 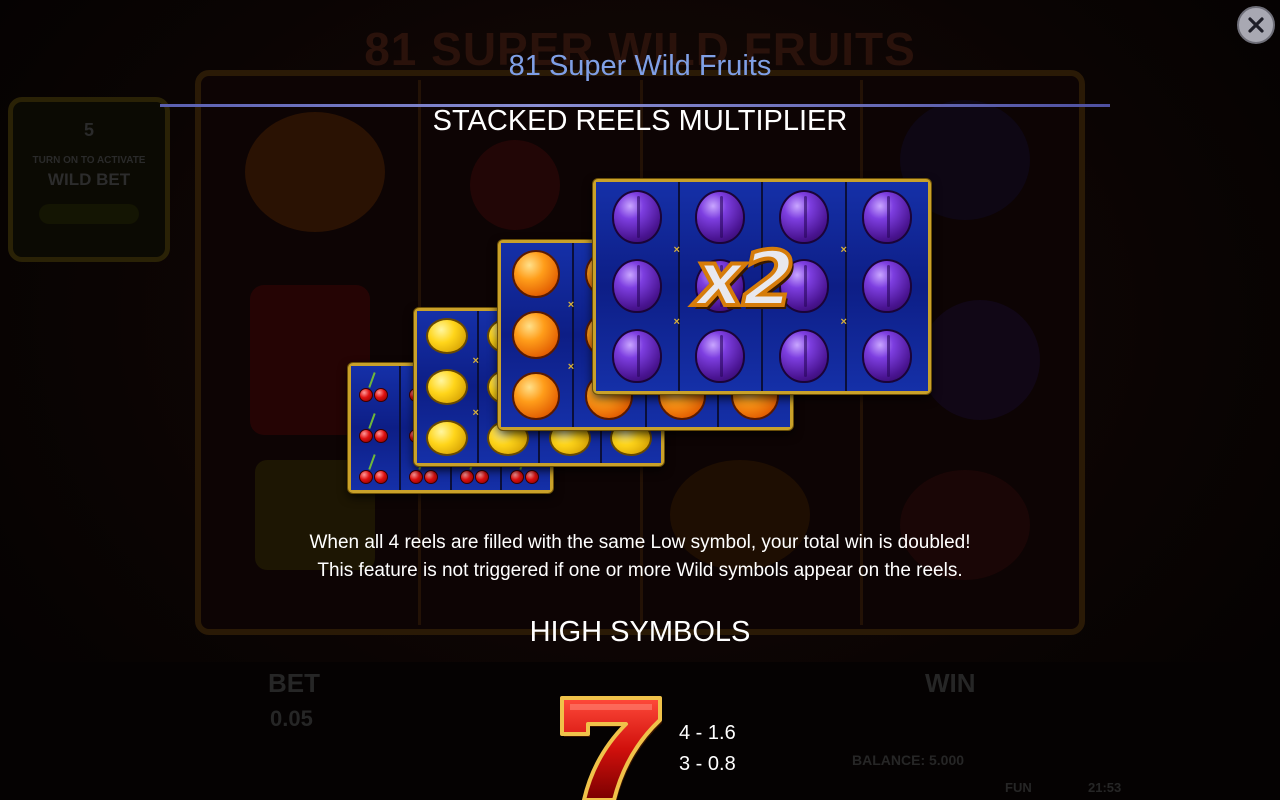 What do you see at coordinates (640, 66) in the screenshot?
I see `info-page-title: 81 Super Wild Fruits` at bounding box center [640, 66].